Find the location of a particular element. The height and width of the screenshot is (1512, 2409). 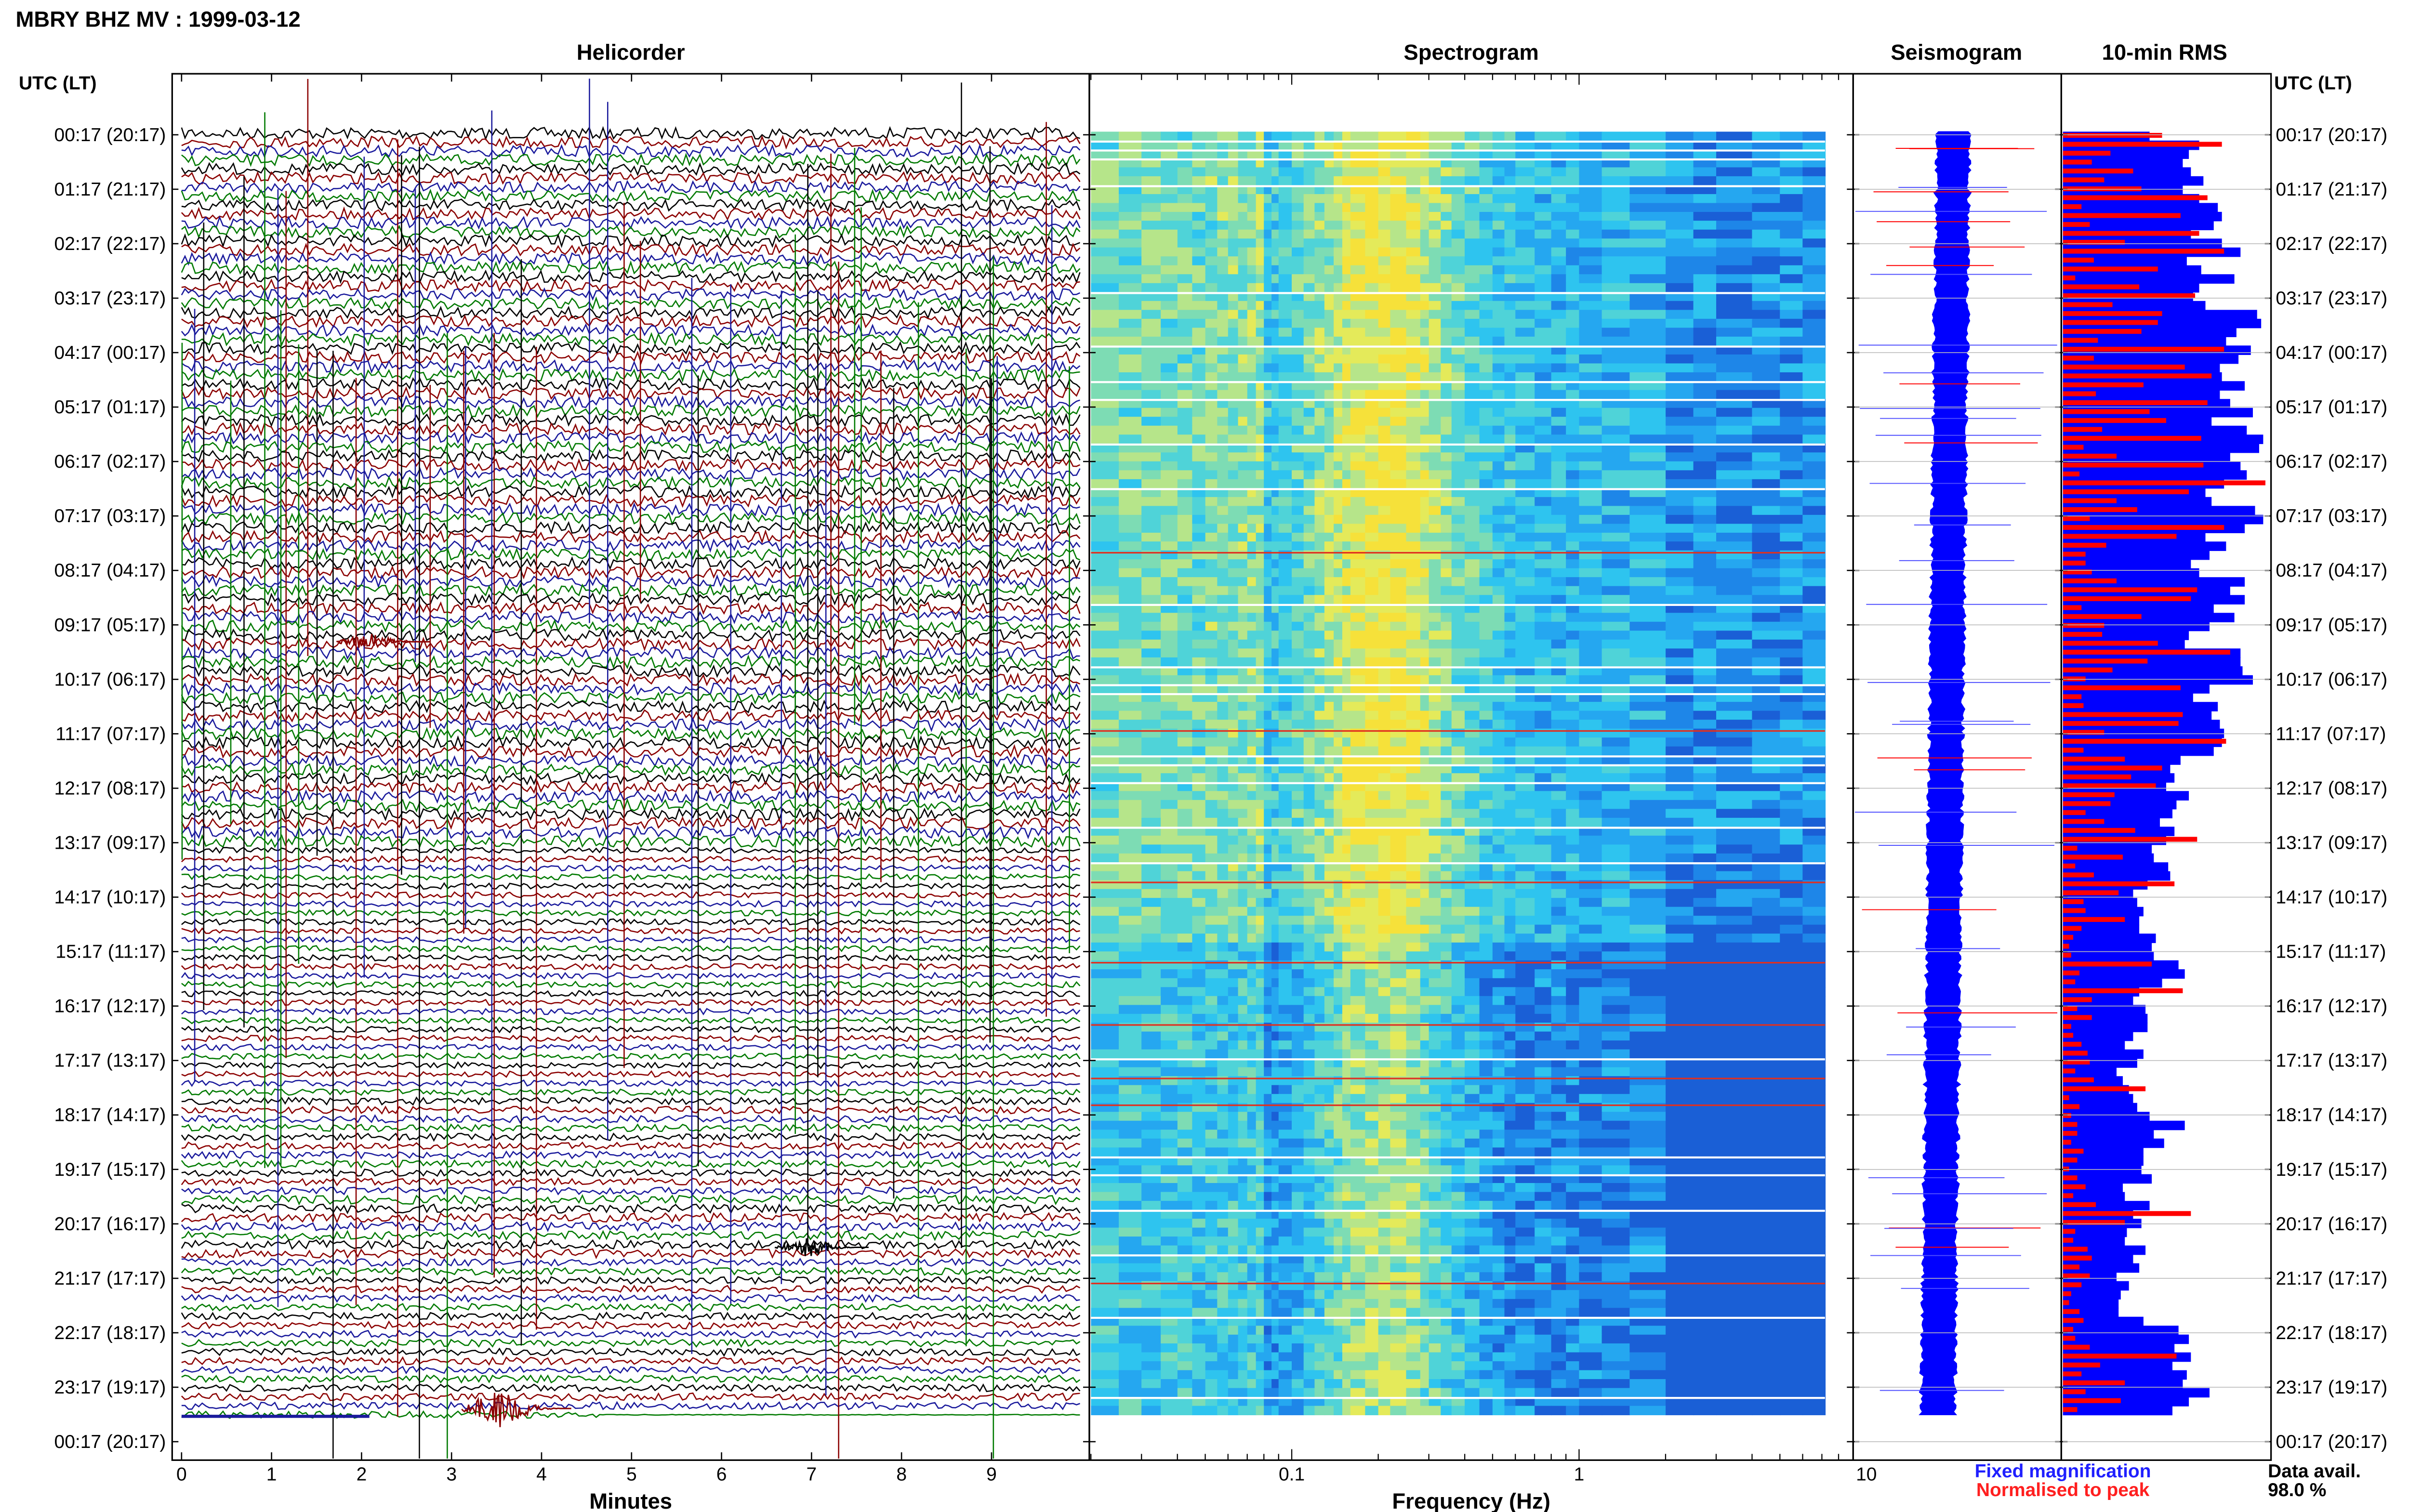

panel-title-rms: 10-min RMS is located at coordinates (2164, 52).